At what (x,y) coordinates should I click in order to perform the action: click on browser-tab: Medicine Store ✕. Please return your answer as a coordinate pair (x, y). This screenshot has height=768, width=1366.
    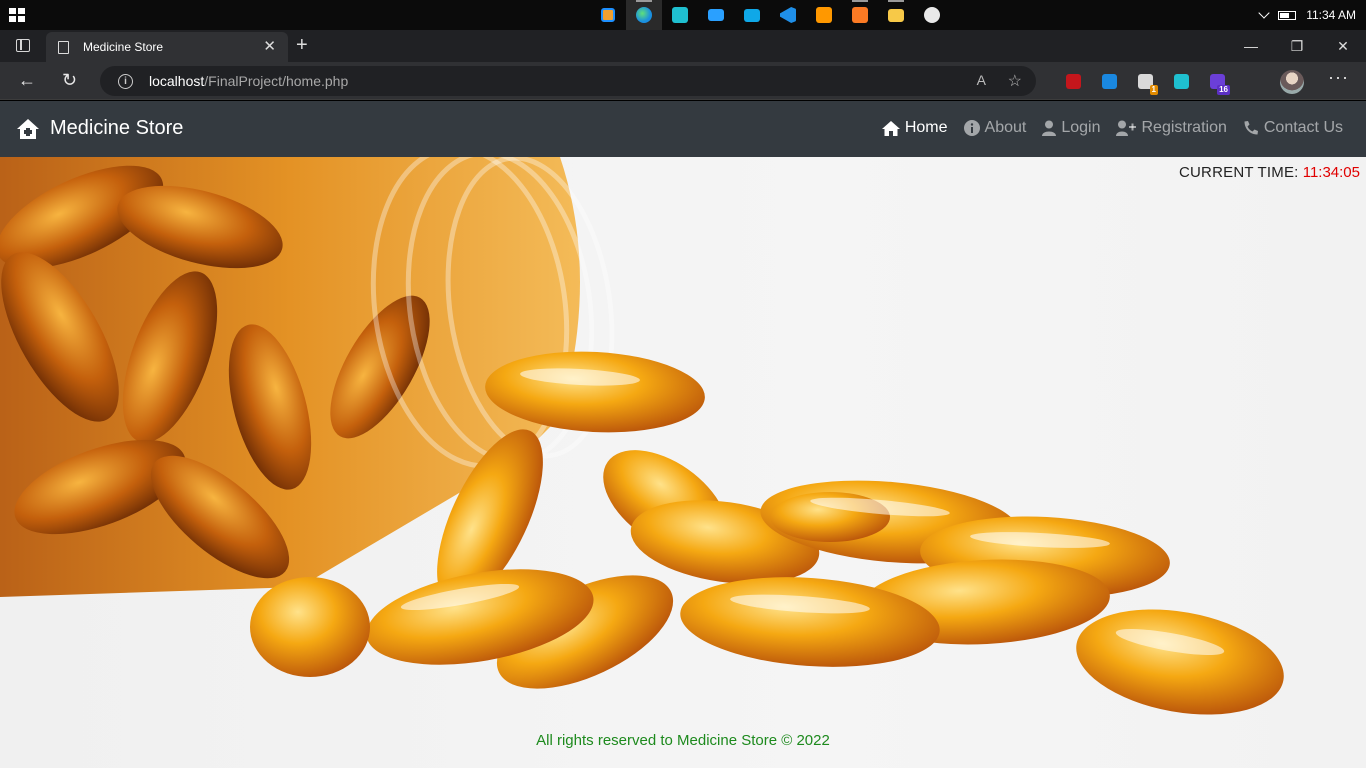
    Looking at the image, I should click on (167, 47).